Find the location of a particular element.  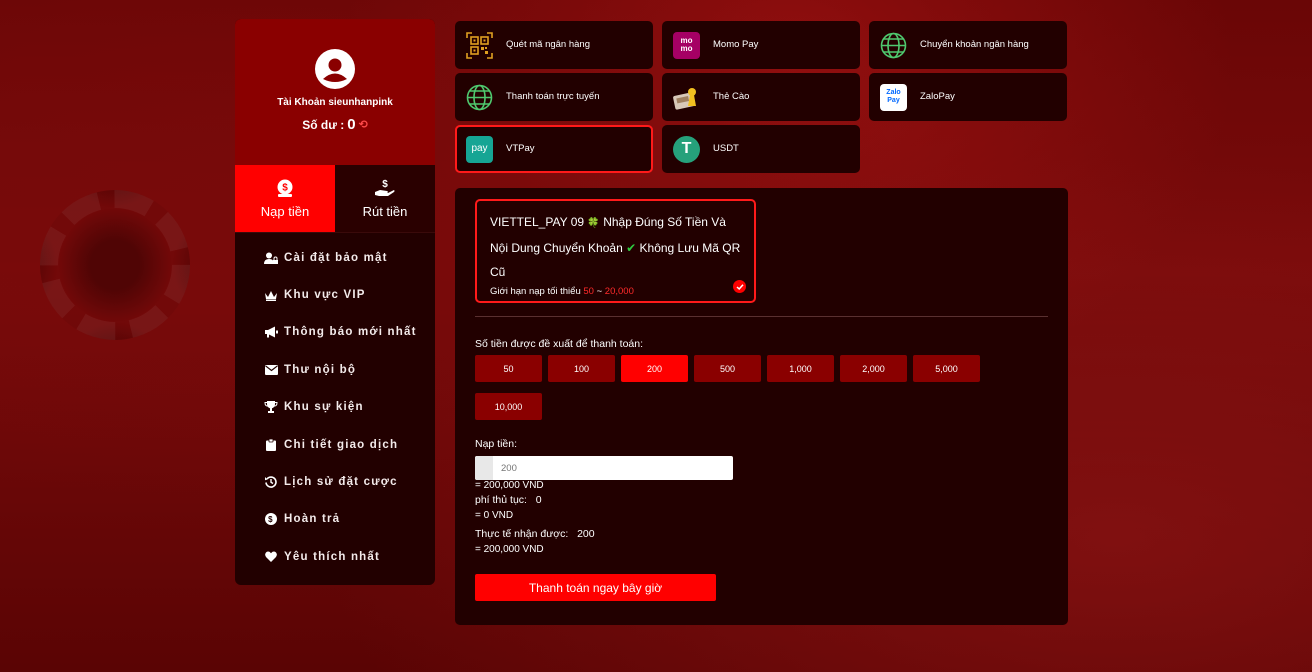

check-icon: ✔ is located at coordinates (631, 248).